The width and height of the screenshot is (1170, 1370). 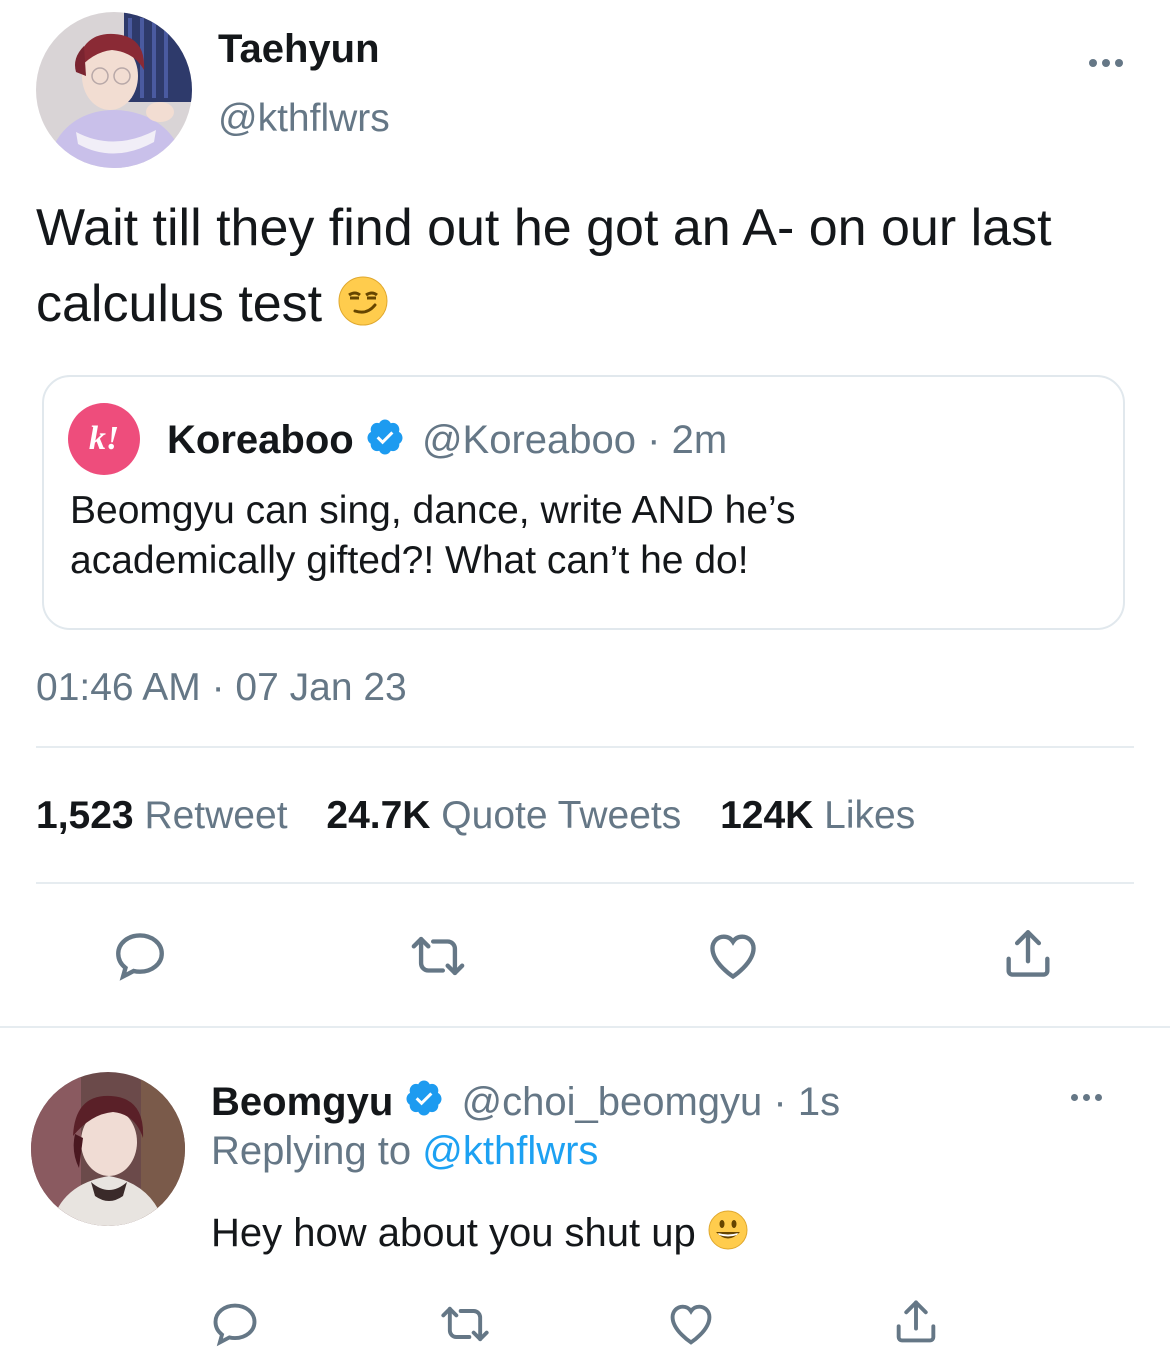 What do you see at coordinates (916, 1322) in the screenshot?
I see `reply-share-icon` at bounding box center [916, 1322].